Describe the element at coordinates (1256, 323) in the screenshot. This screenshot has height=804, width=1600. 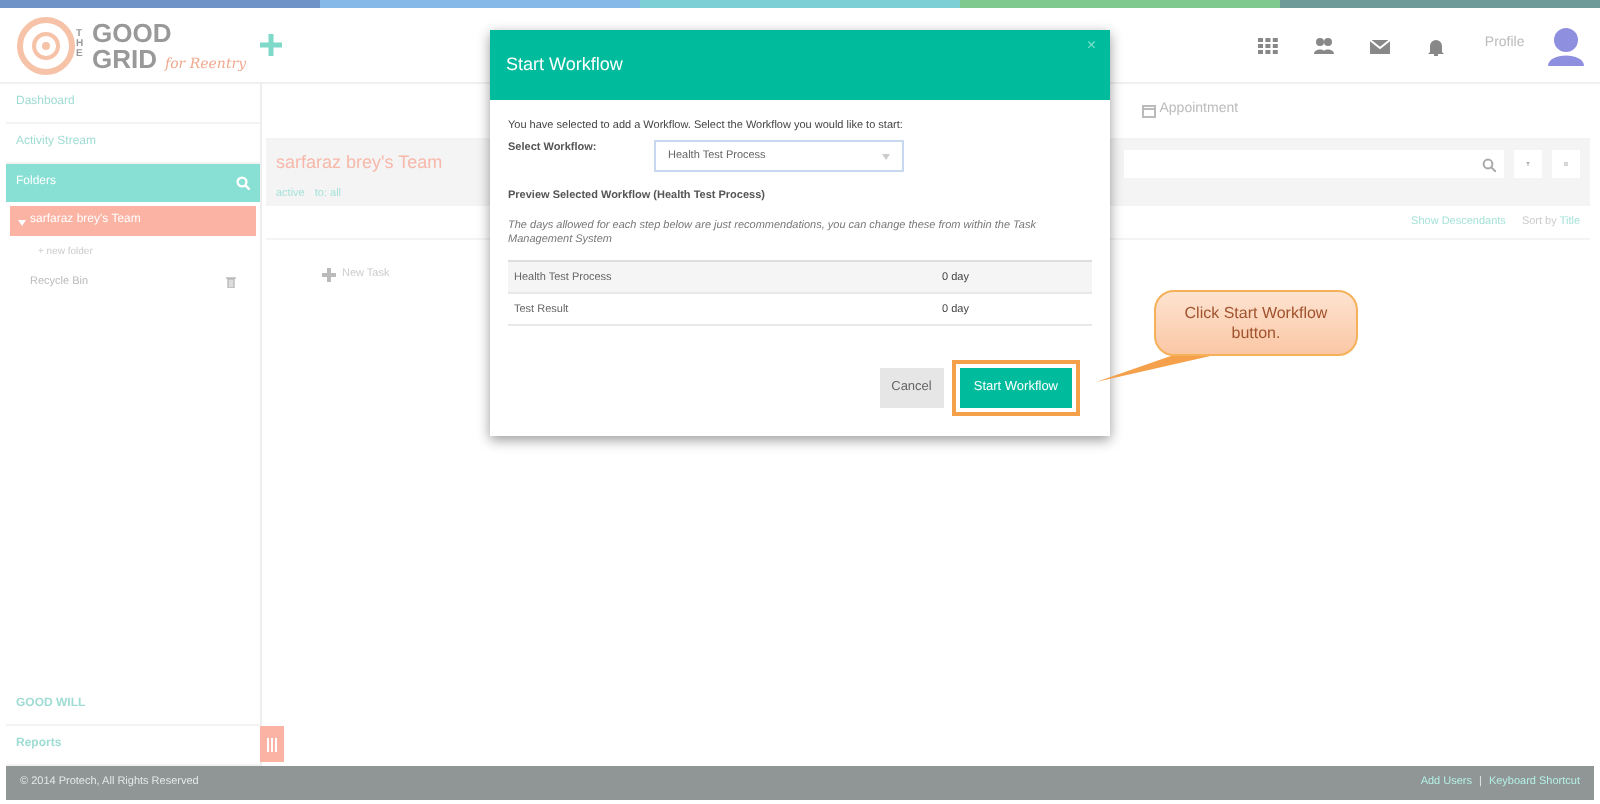
I see `callout: Click Start Workflow button.` at that location.